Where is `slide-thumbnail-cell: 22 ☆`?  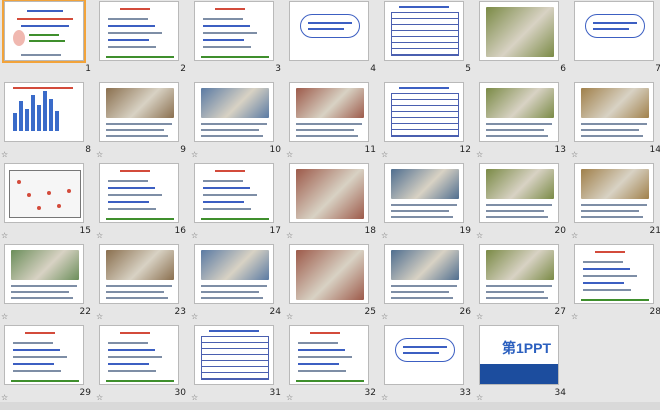 slide-thumbnail-cell: 22 ☆ is located at coordinates (47, 283).